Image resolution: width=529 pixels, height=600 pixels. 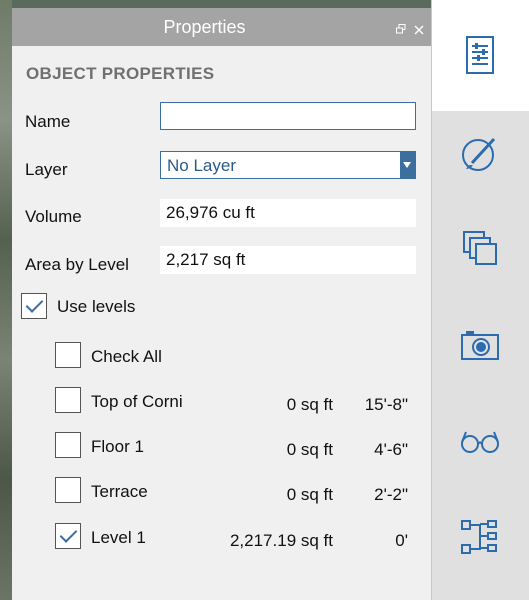 What do you see at coordinates (117, 446) in the screenshot?
I see `level-name: Floor 1` at bounding box center [117, 446].